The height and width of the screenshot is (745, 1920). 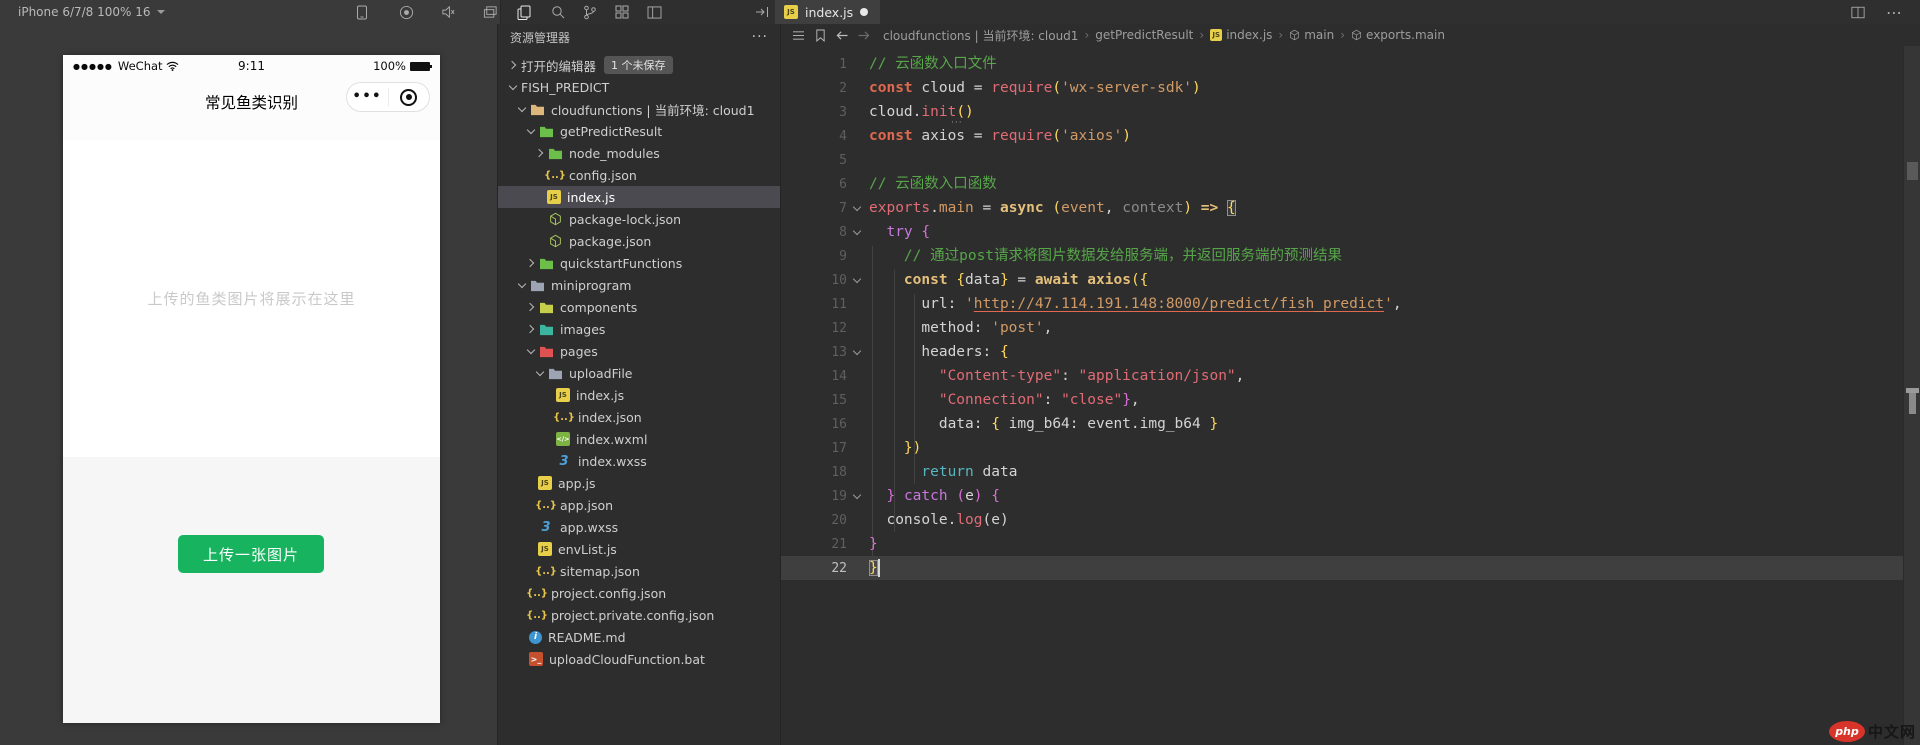 I want to click on code-line-14: 14 "Content-type": "application/json",, so click(x=1342, y=376).